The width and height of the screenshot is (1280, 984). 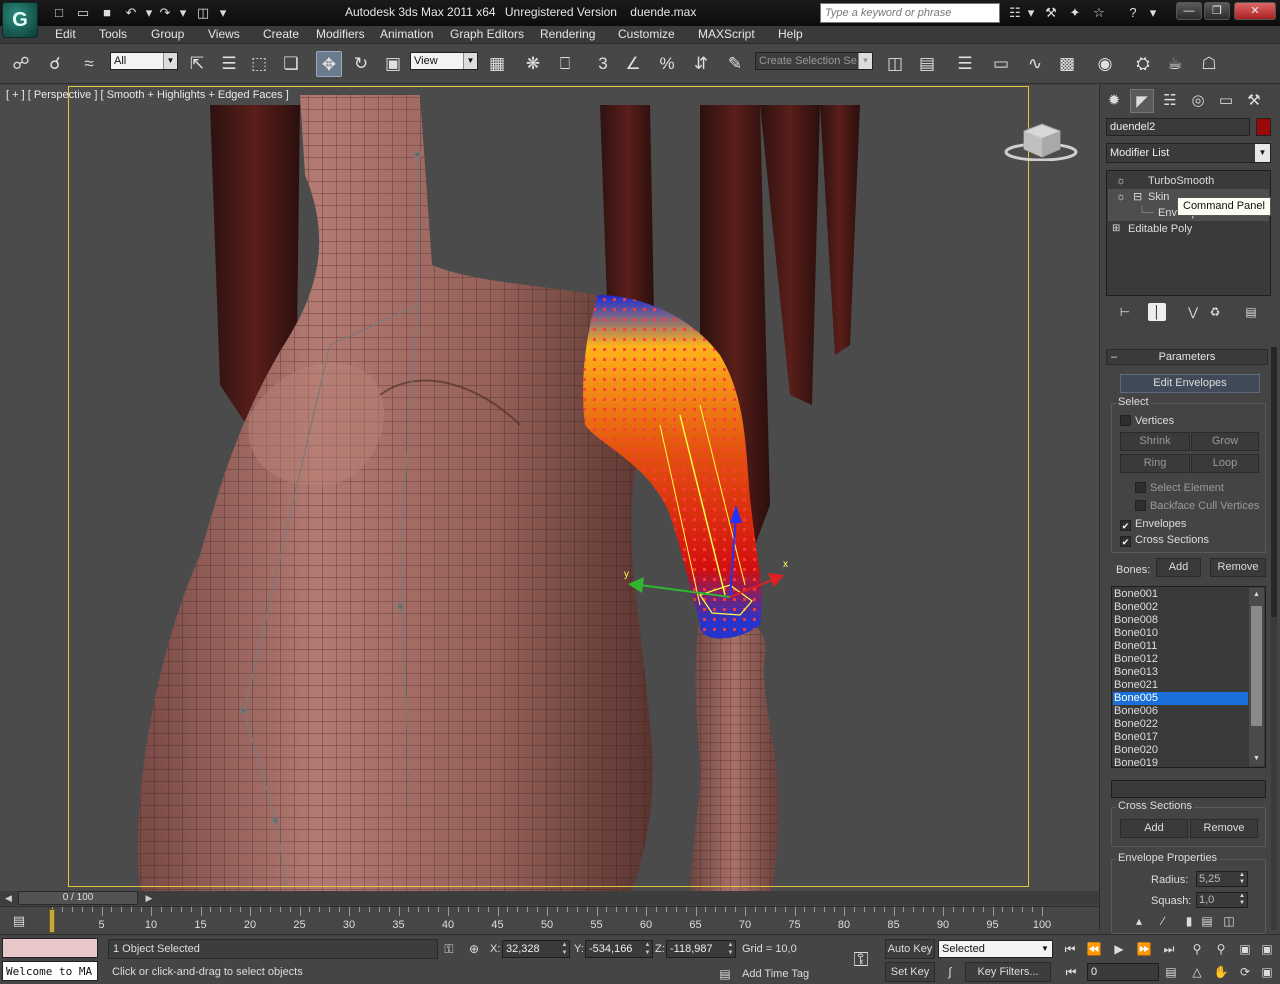 I want to click on schematic-view-icon: ▩, so click(x=1067, y=64).